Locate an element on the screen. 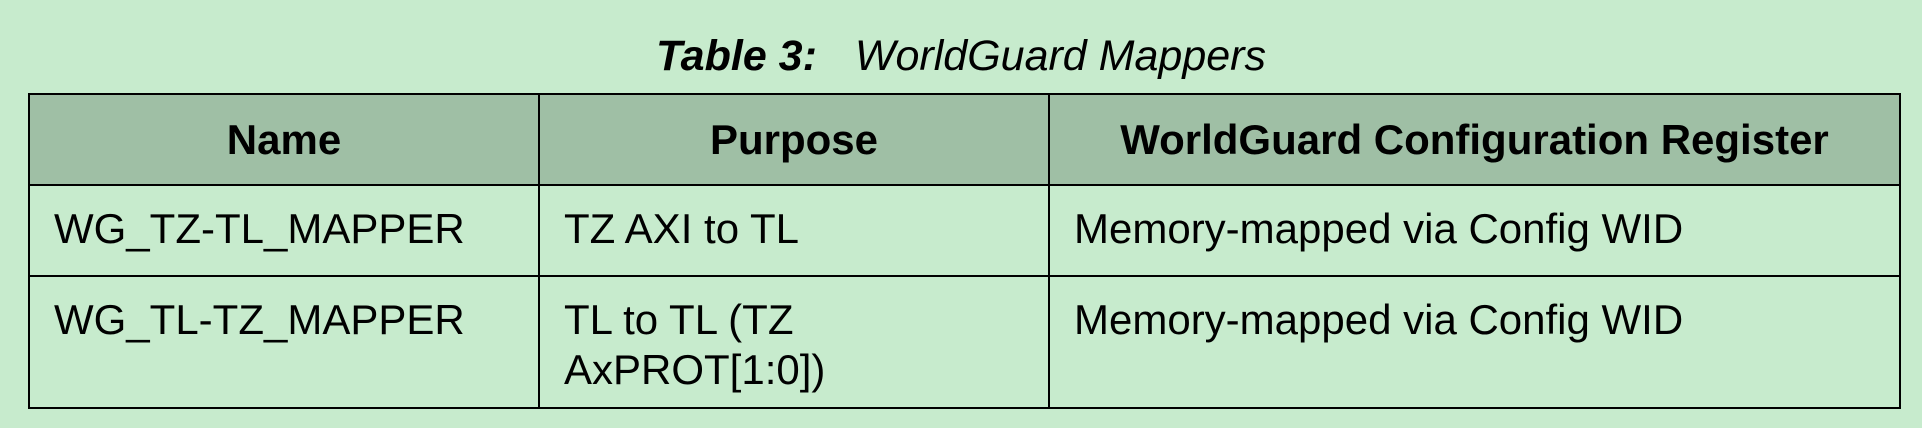 This screenshot has width=1922, height=428. cell-purpose: TL to TL (TZ AxPROT[1:0]) is located at coordinates (794, 342).